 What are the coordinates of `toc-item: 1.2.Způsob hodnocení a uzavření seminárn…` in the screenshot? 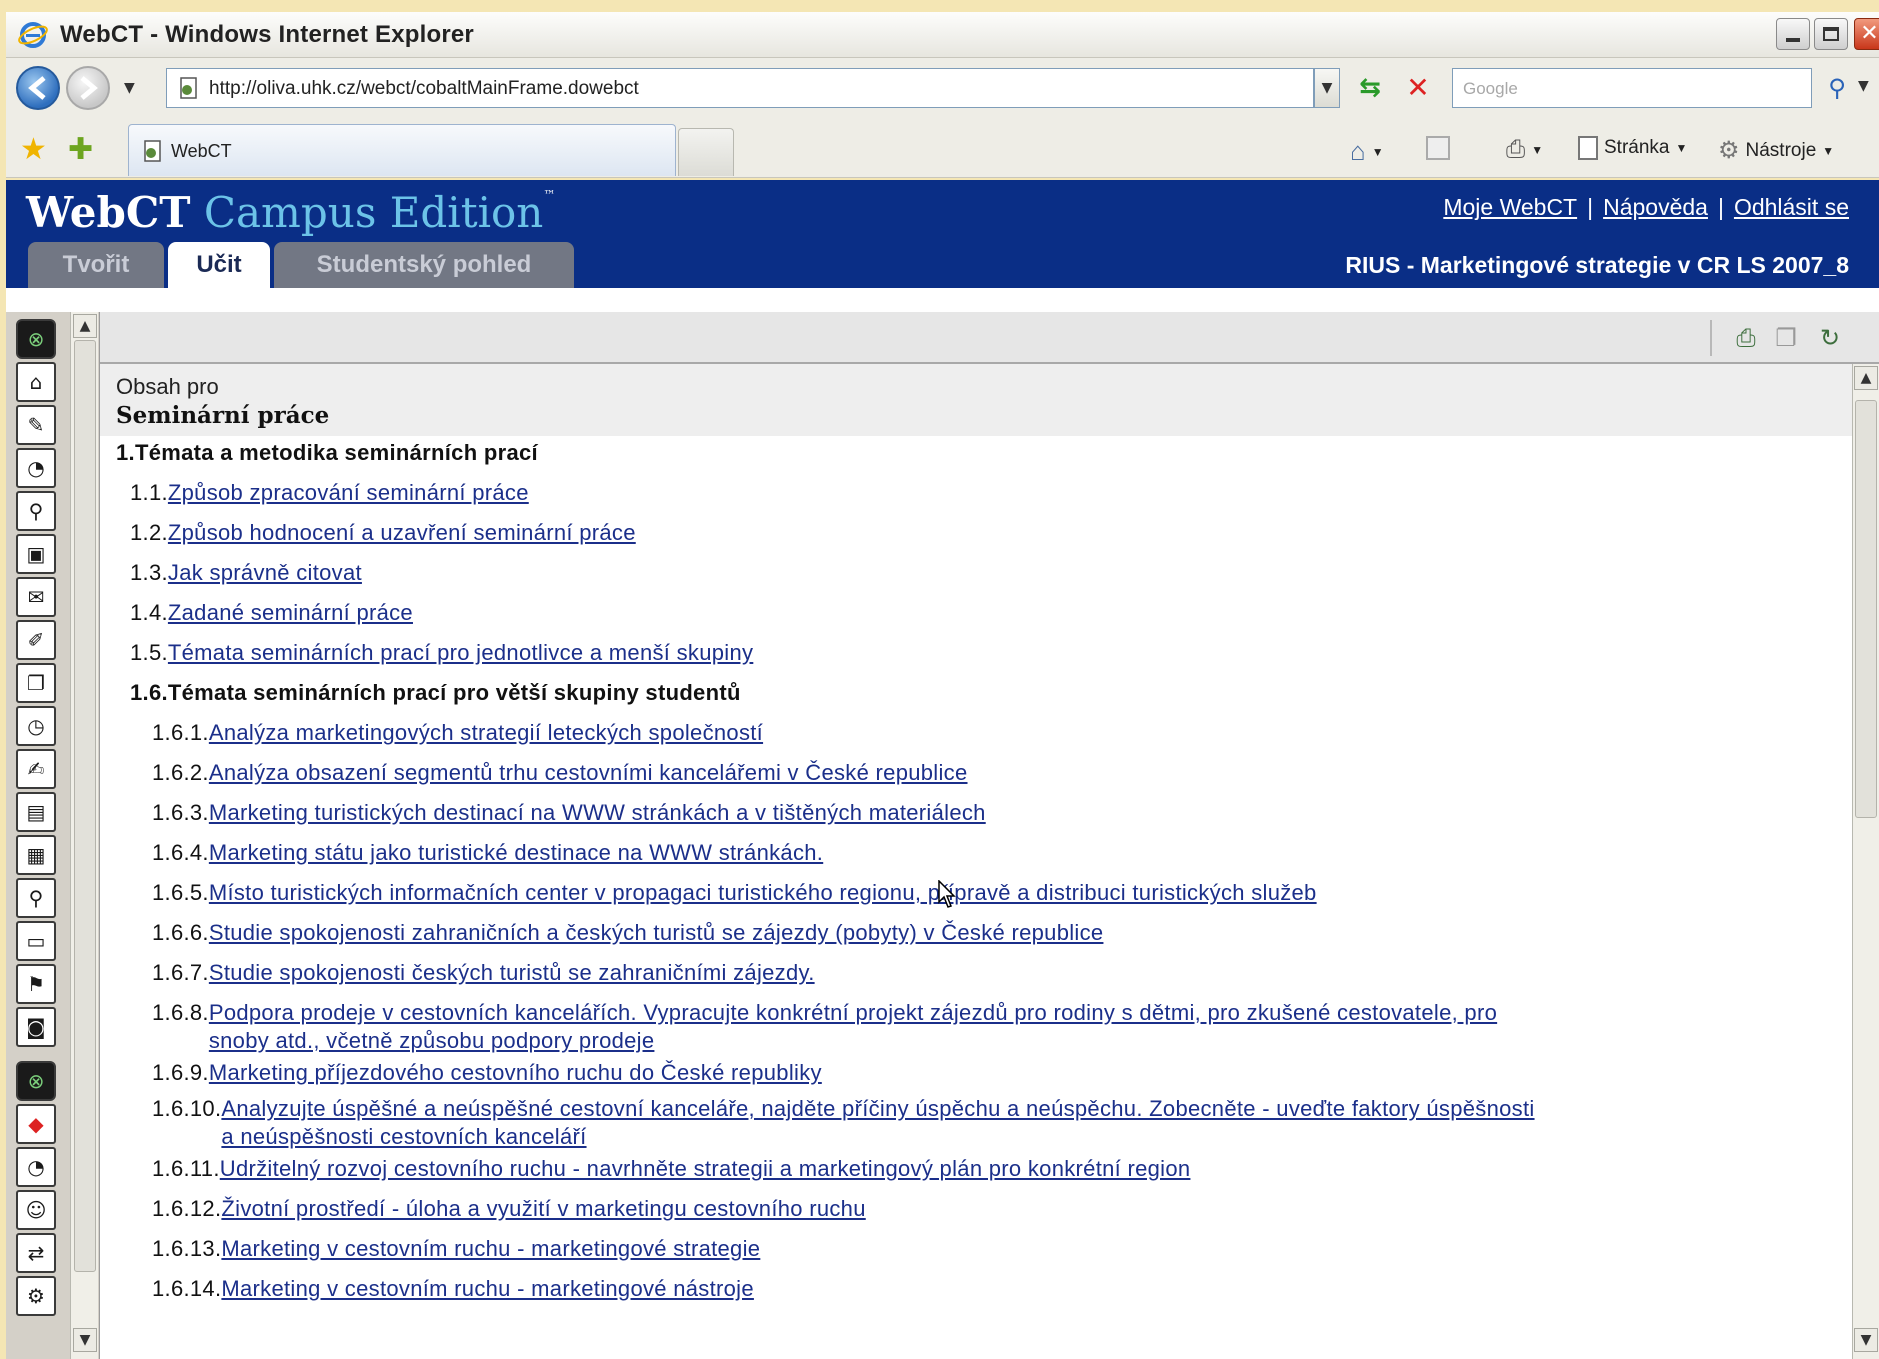 It's located at (383, 533).